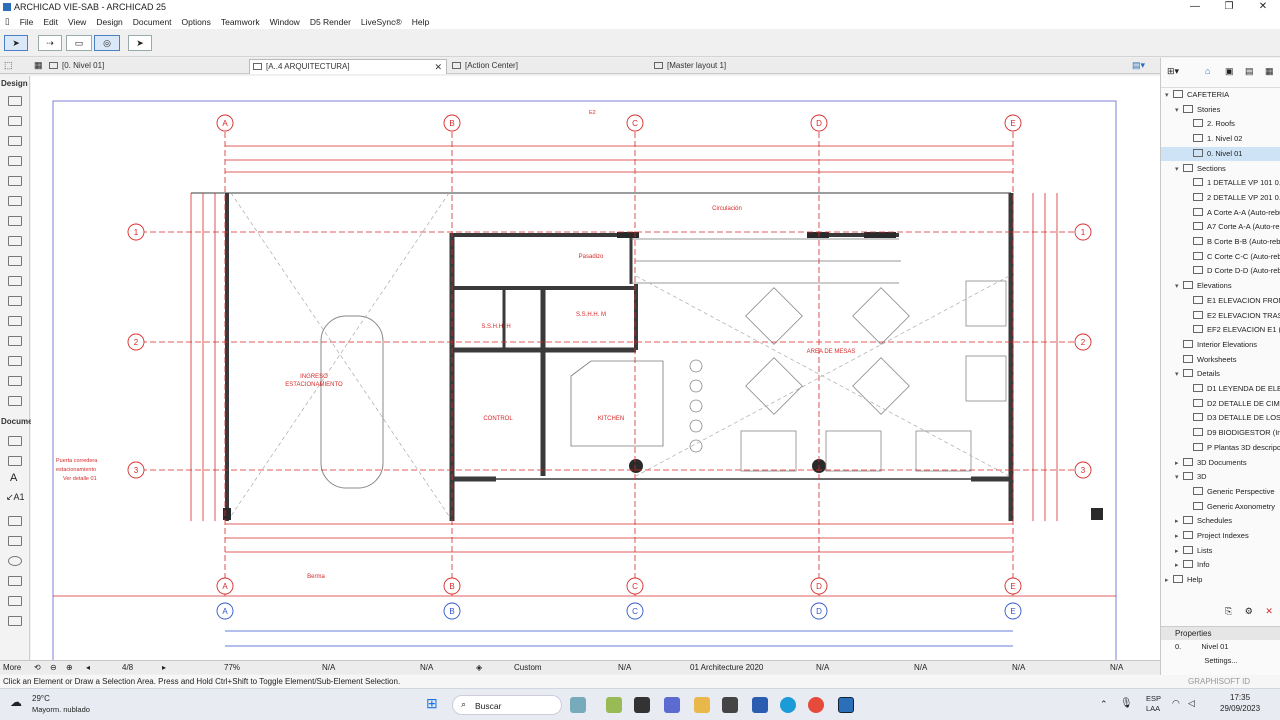 The image size is (1280, 720). What do you see at coordinates (107, 43) in the screenshot?
I see `rotated-marquee-icon: ◎` at bounding box center [107, 43].